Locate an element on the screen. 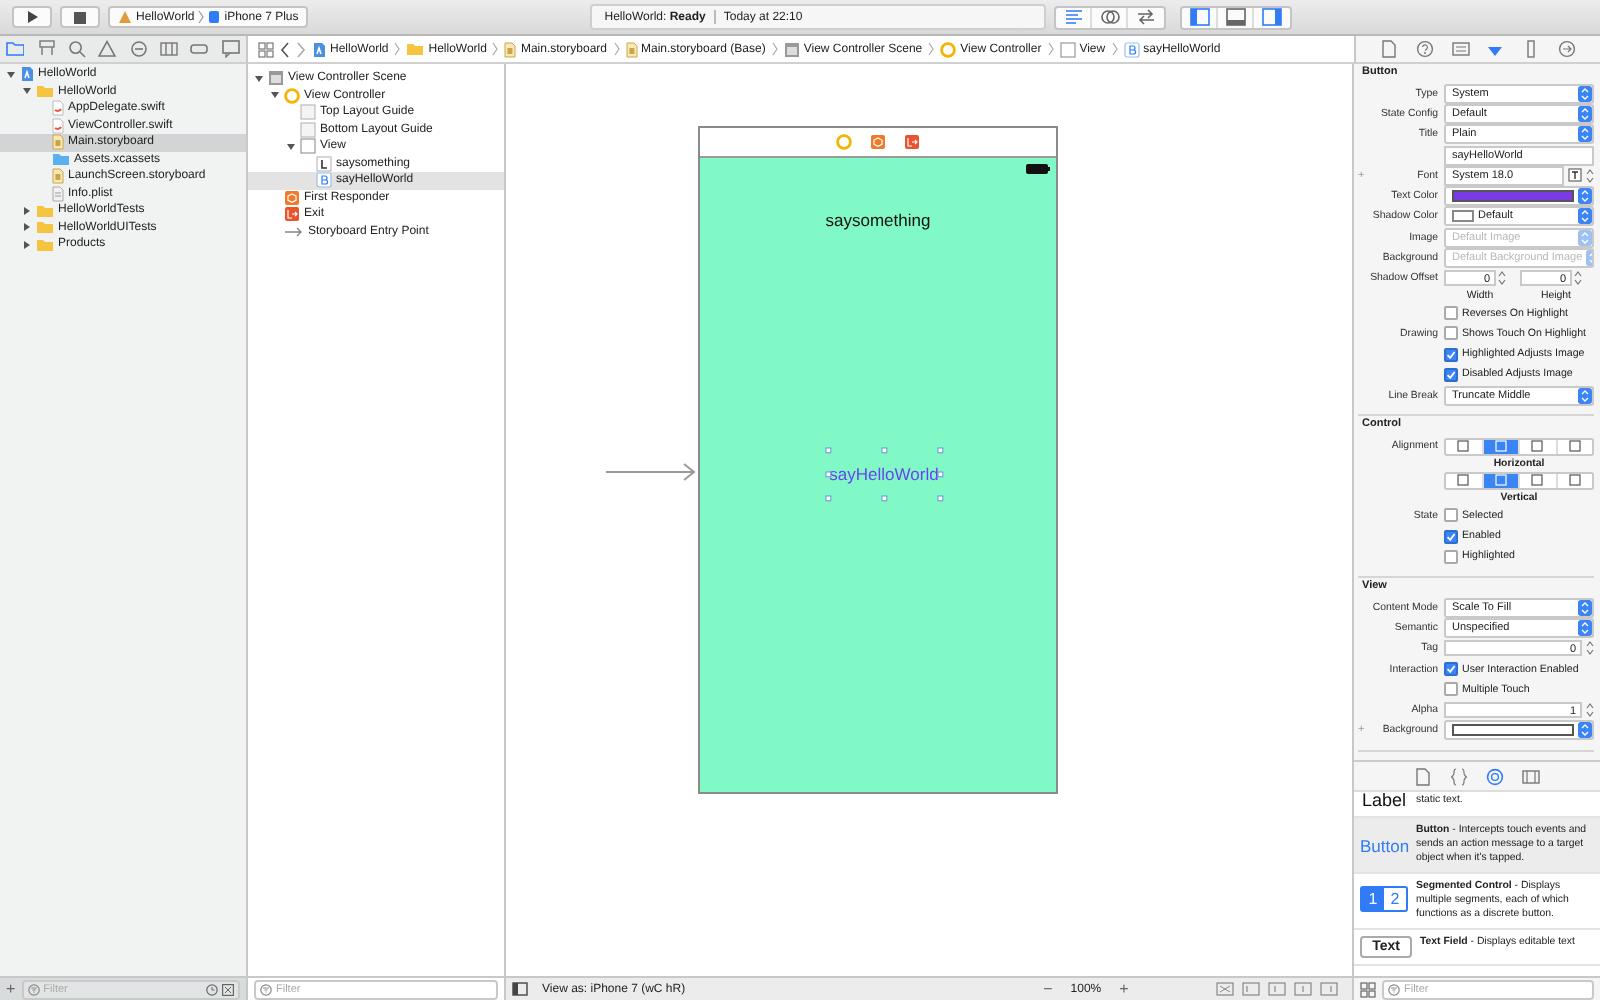 This screenshot has height=1000, width=1600. font-picker-icon is located at coordinates (1575, 175).